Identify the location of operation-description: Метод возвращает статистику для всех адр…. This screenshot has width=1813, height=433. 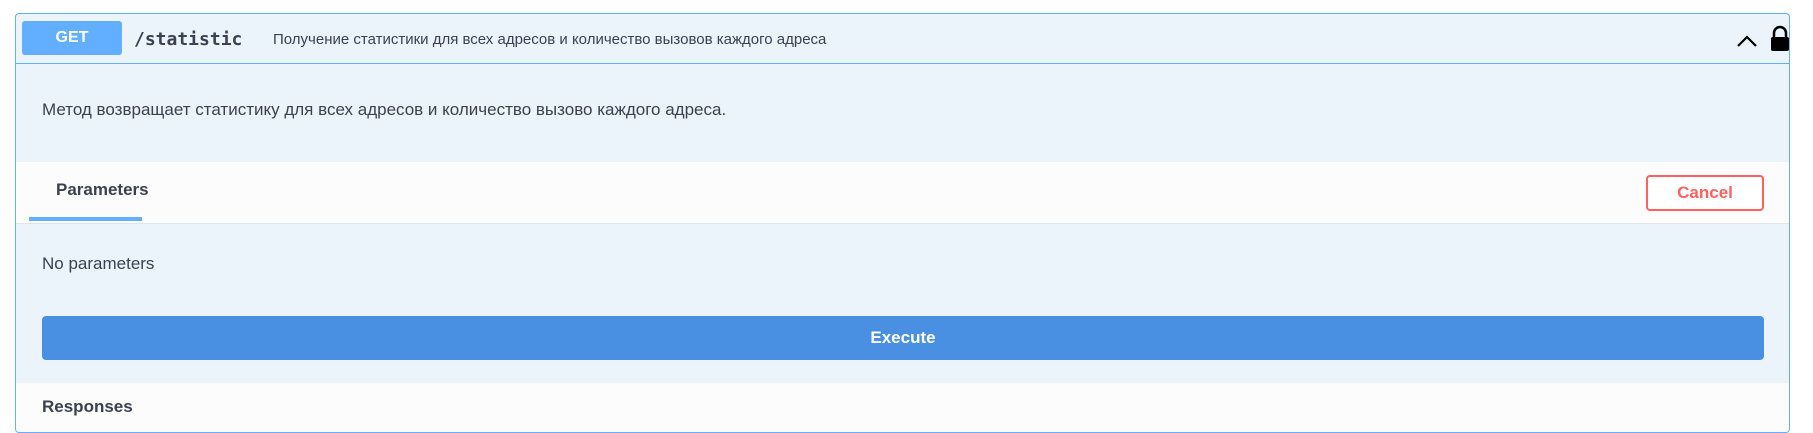
(384, 109).